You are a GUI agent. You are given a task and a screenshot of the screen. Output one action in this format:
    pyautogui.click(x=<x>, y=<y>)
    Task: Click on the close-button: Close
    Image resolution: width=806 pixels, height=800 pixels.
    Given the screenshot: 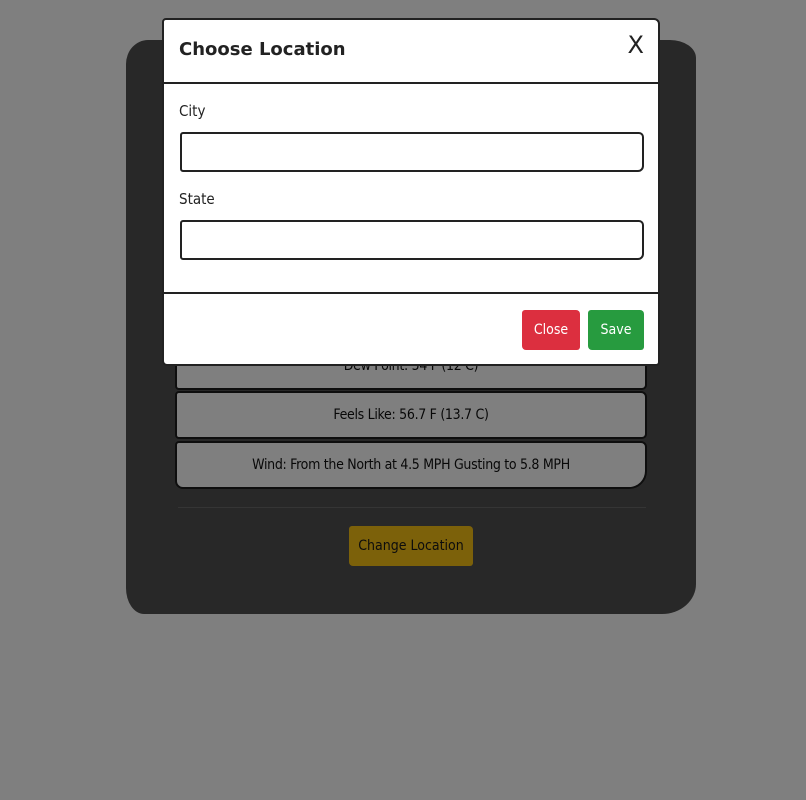 What is the action you would take?
    pyautogui.click(x=551, y=330)
    